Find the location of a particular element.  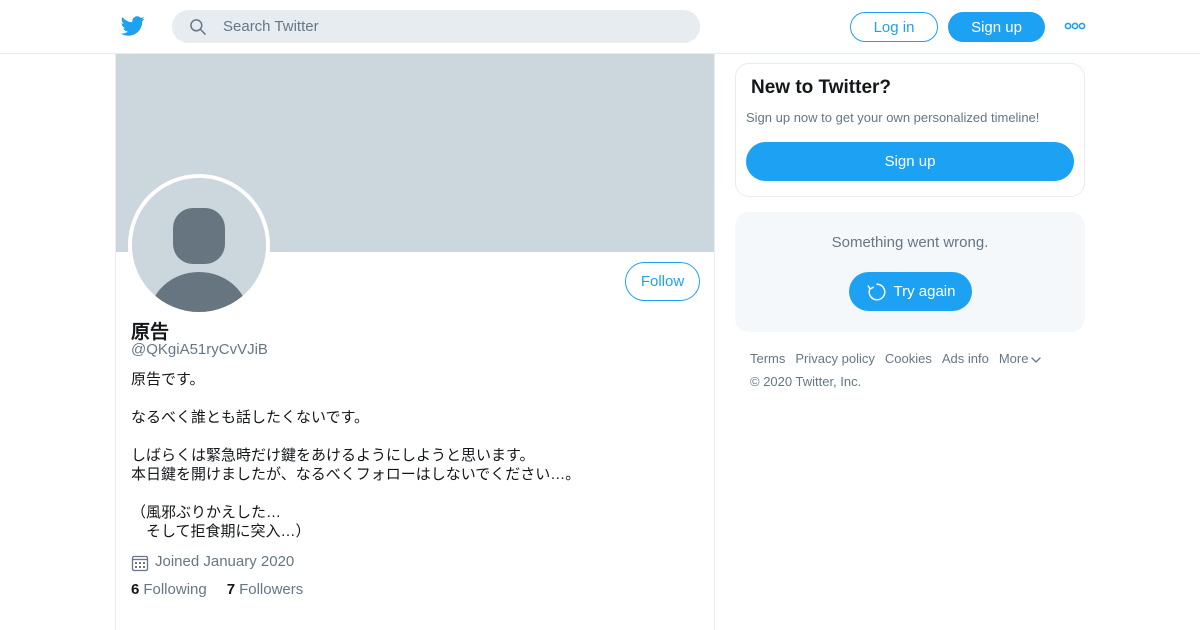

followers-label: Followers is located at coordinates (271, 589).